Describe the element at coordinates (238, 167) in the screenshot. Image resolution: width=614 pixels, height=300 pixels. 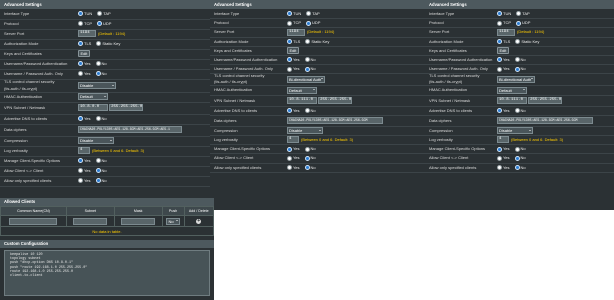
I see `allow-only-specified-label: Allow only specified clients` at that location.